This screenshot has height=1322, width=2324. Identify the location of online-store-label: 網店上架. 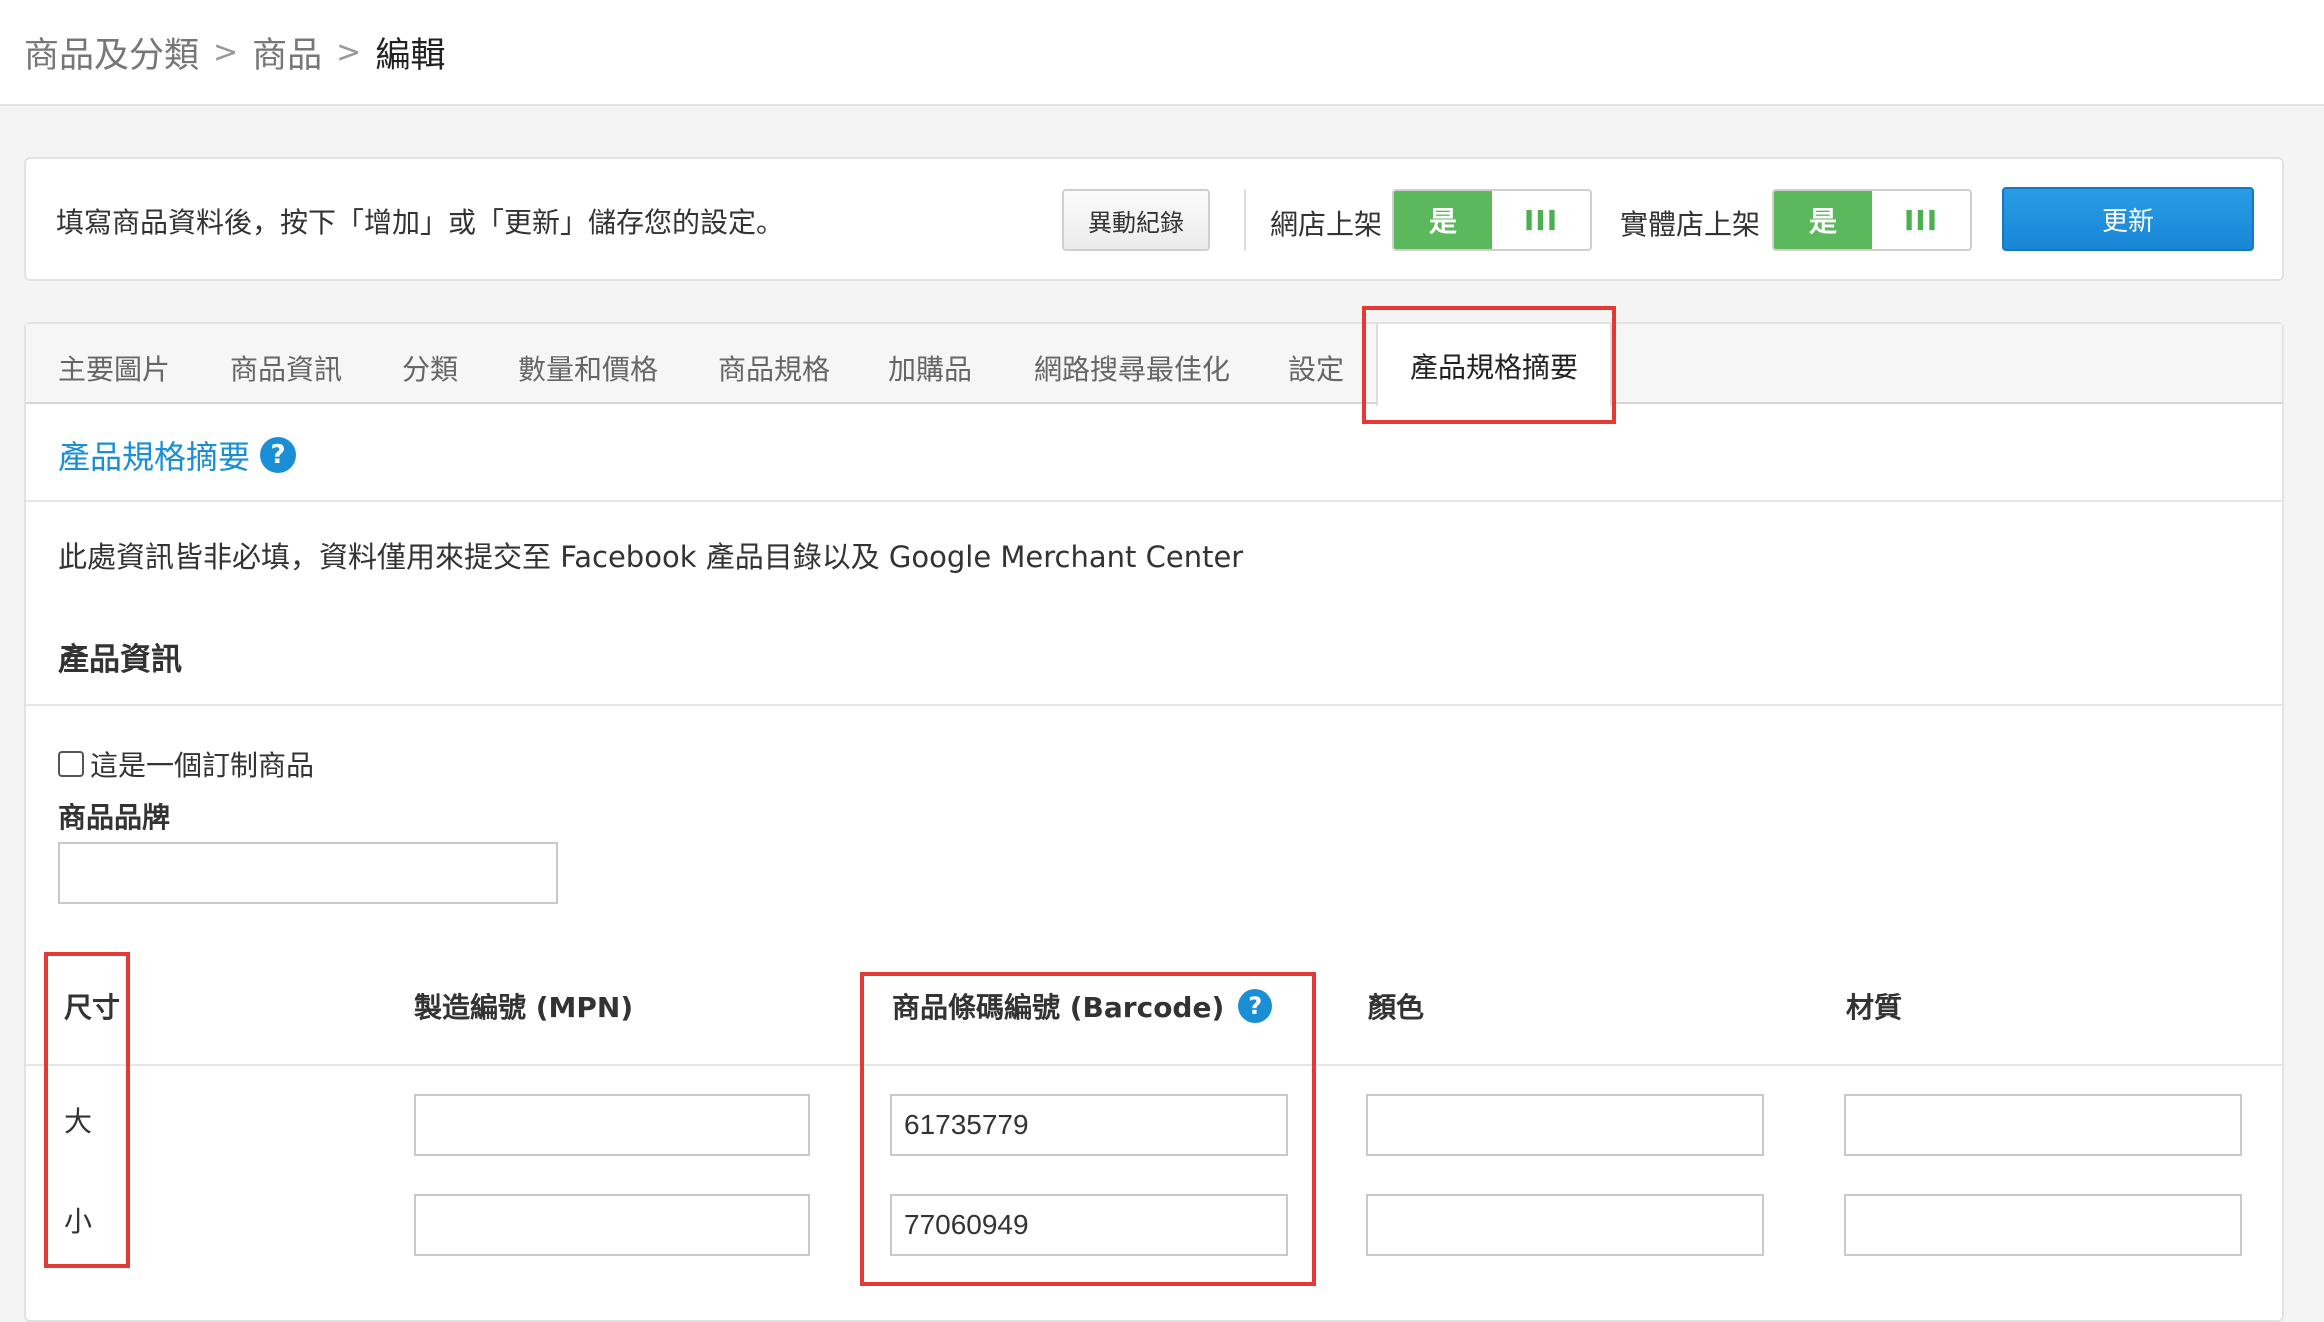
(1326, 224).